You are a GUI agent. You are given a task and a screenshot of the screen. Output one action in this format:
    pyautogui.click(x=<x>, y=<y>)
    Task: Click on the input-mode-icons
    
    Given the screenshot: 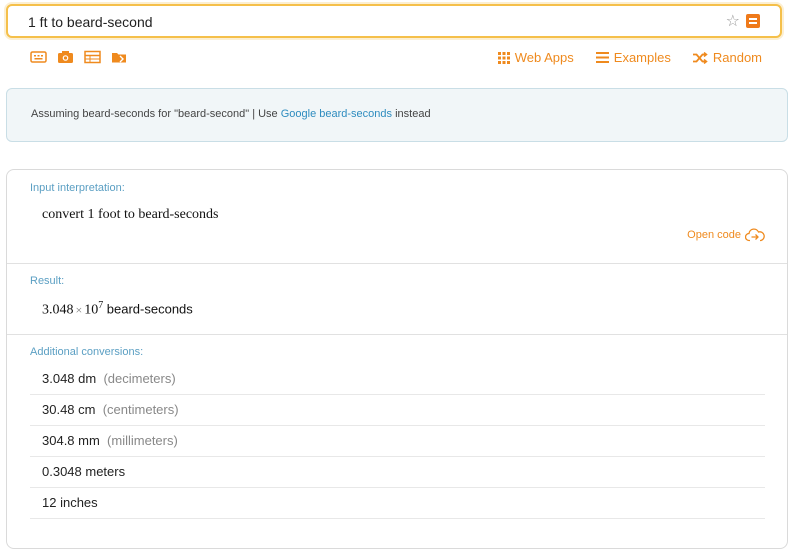 What is the action you would take?
    pyautogui.click(x=79, y=57)
    